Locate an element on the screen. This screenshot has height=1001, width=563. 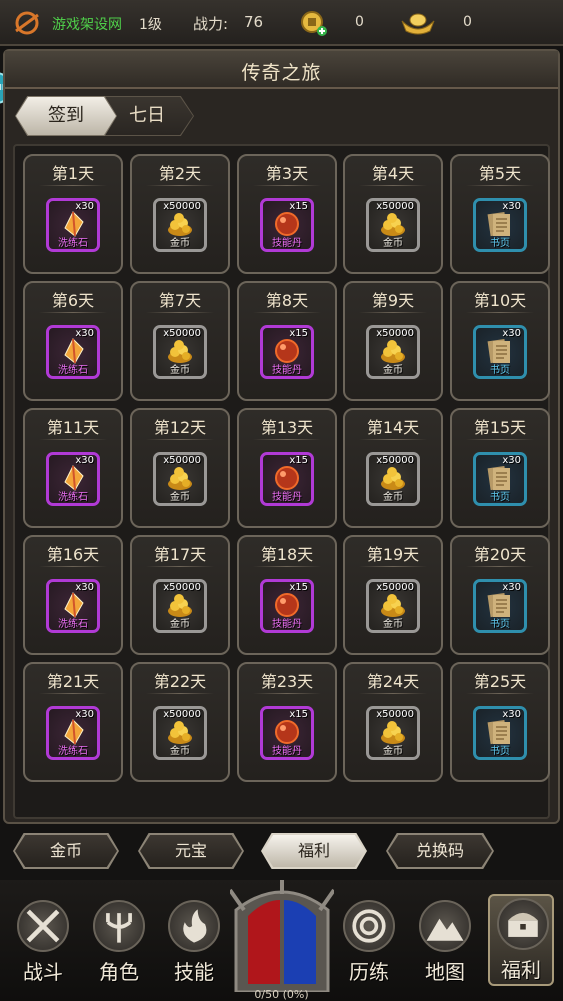
nav-label: 福利 is located at coordinates (521, 970).